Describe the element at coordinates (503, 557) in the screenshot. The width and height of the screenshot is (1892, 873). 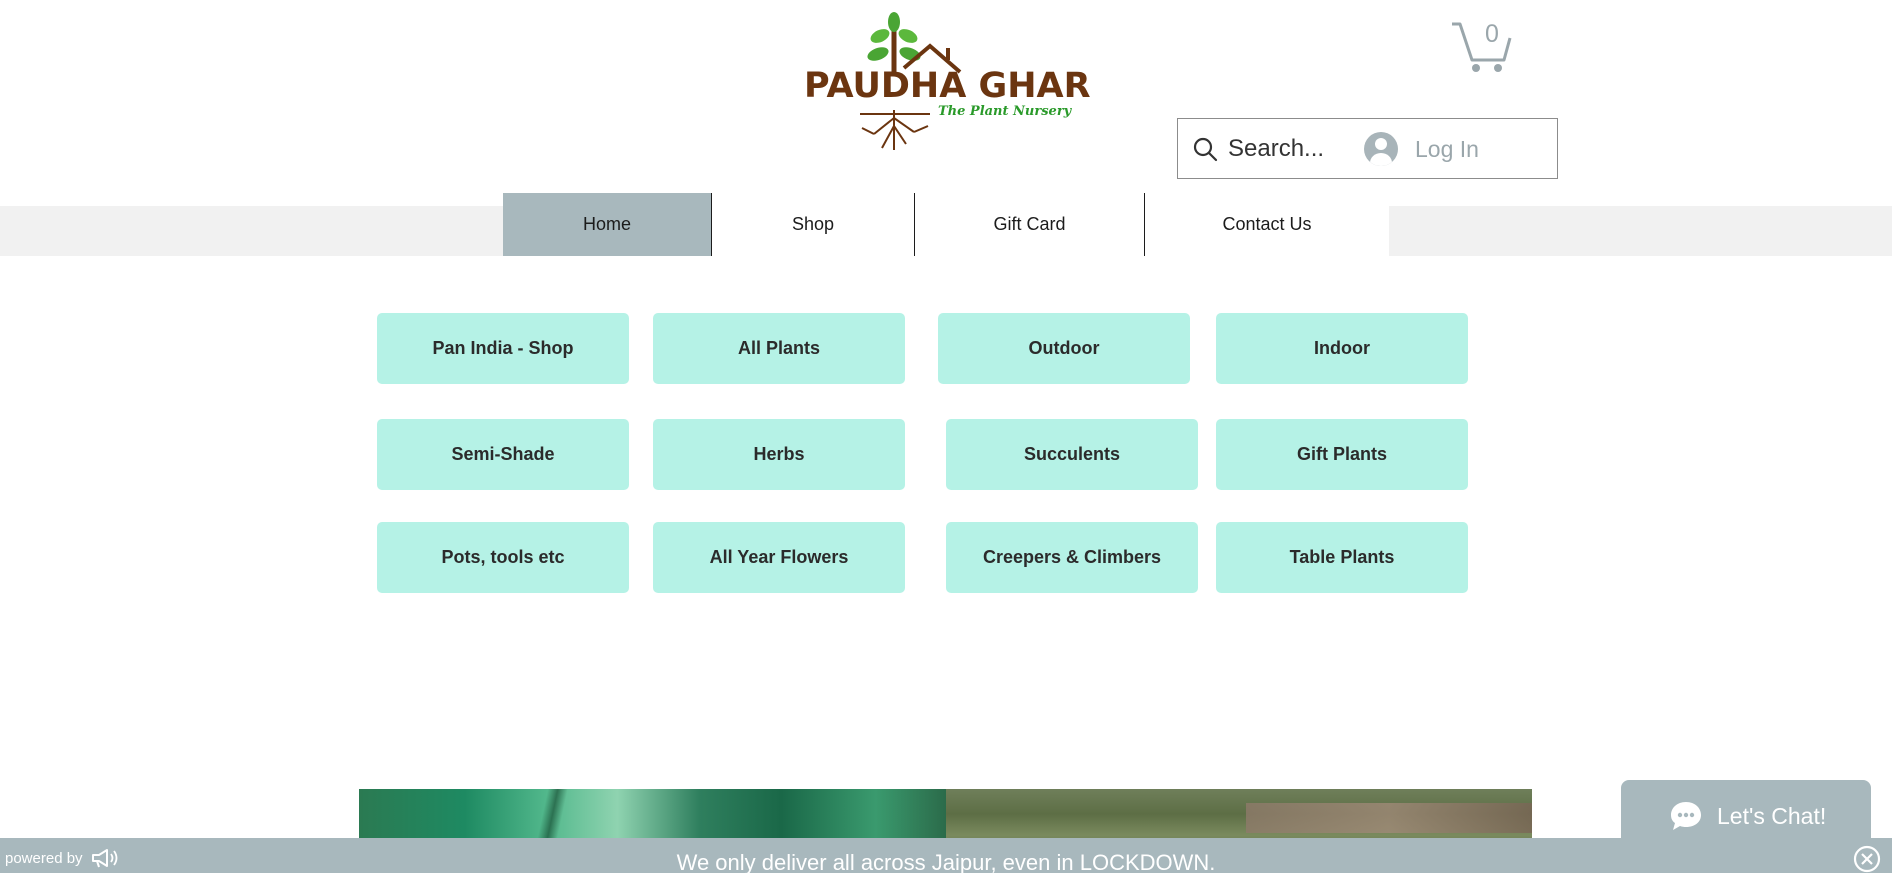
I see `category-button-pots-tools: Pots, tools etc` at that location.